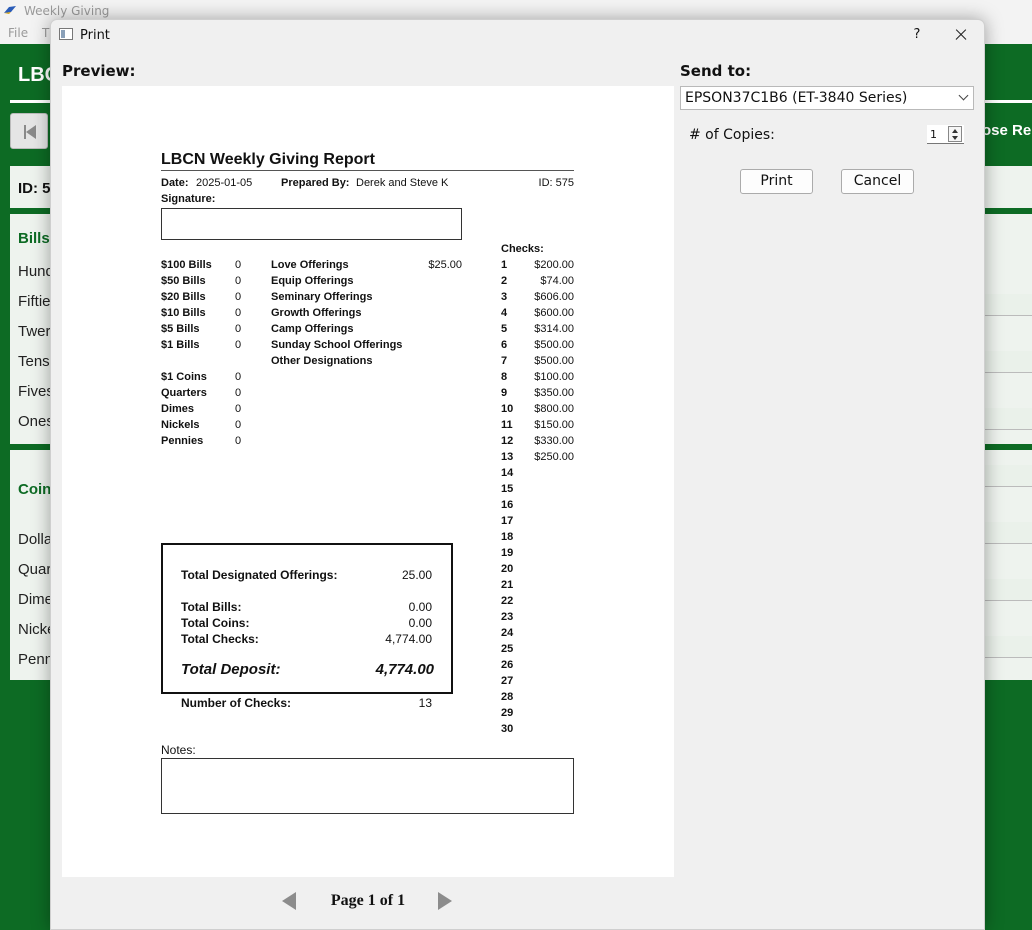 The image size is (1032, 930). I want to click on signature-label: Signature:, so click(188, 199).